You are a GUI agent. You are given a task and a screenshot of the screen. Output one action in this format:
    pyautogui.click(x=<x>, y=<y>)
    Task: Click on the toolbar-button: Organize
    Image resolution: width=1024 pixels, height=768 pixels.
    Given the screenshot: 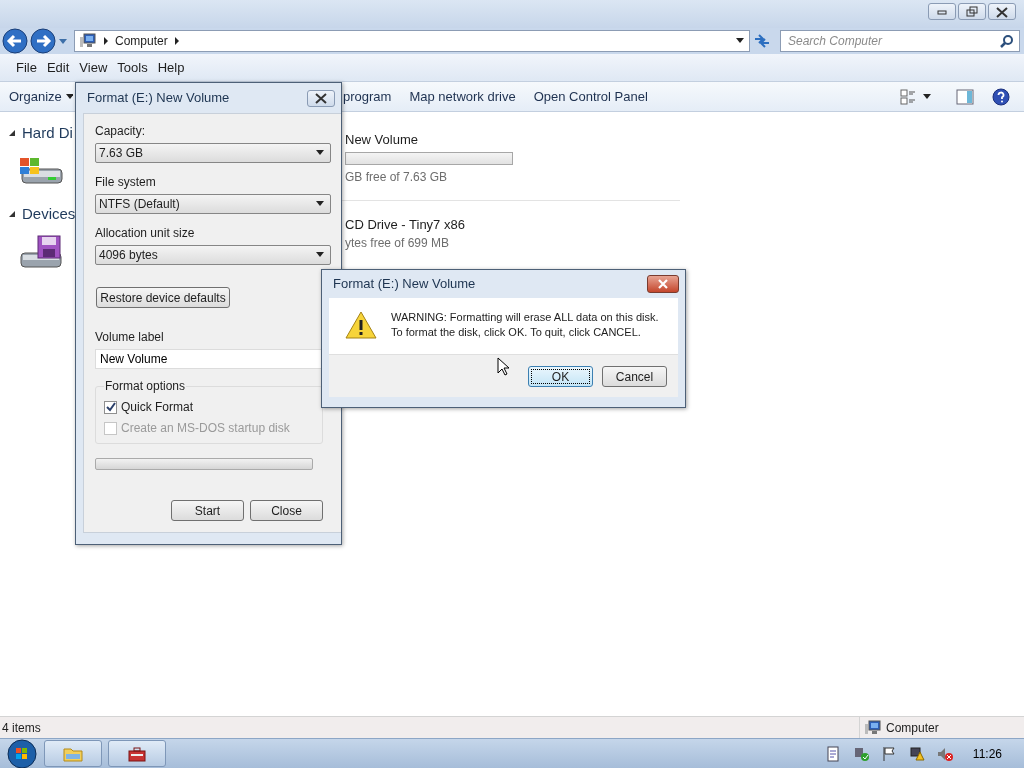 What is the action you would take?
    pyautogui.click(x=35, y=96)
    